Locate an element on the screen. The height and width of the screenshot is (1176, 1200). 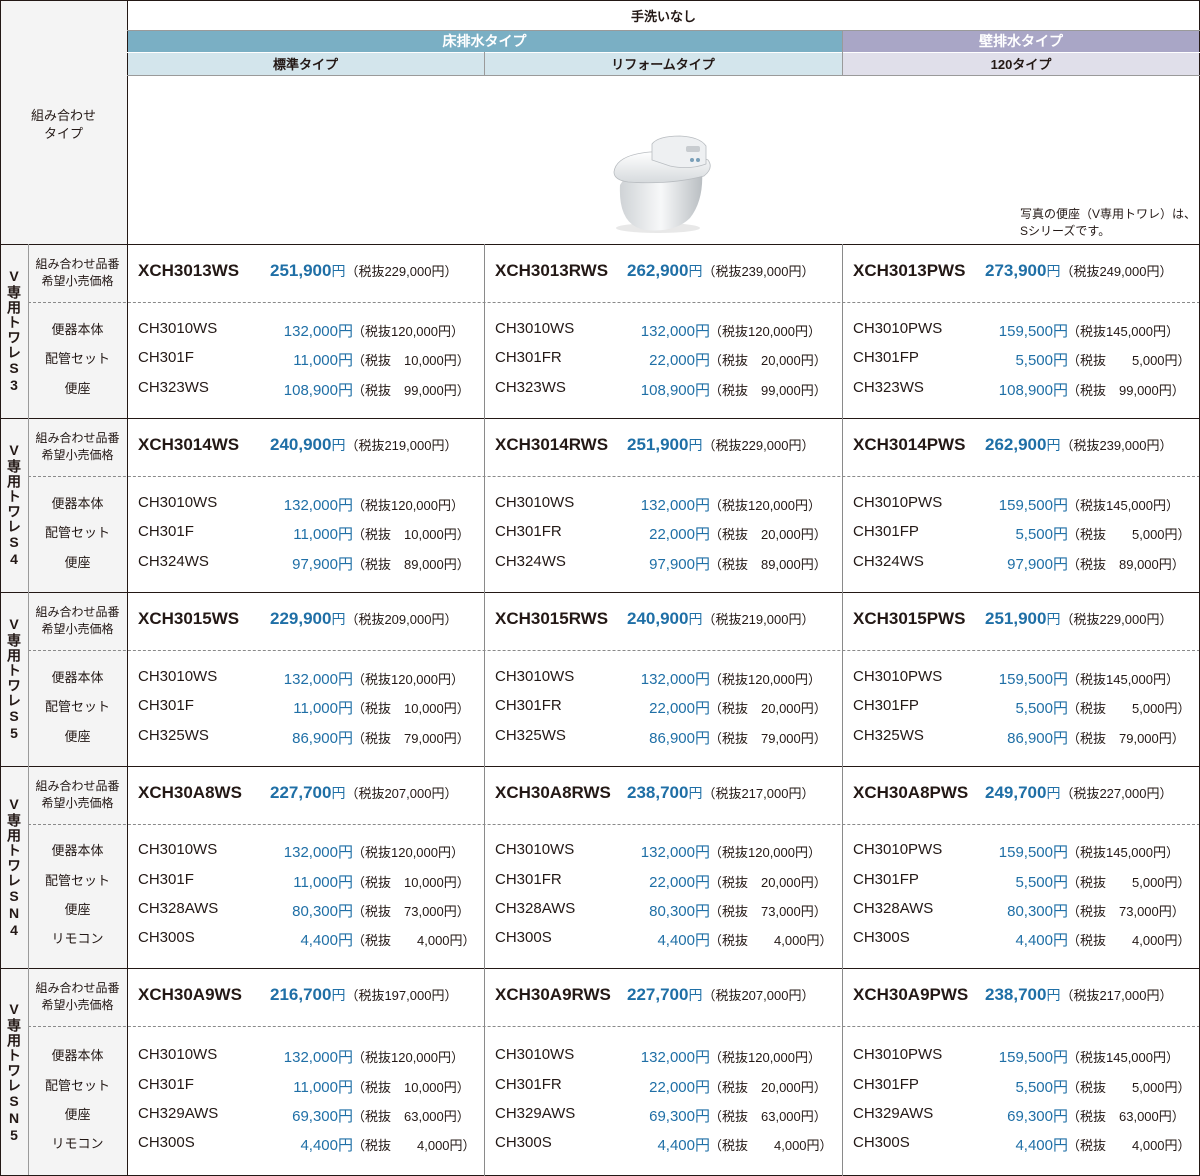
part-price: 69,300円 is located at coordinates (322, 1116).